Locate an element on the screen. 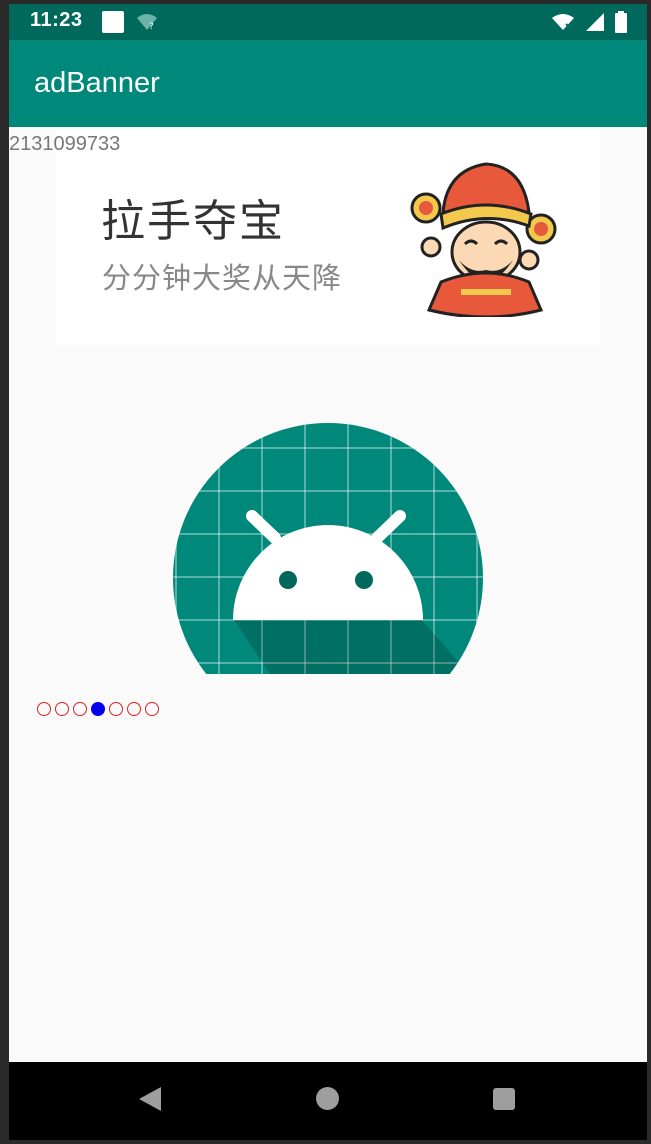  notification-icon is located at coordinates (113, 22).